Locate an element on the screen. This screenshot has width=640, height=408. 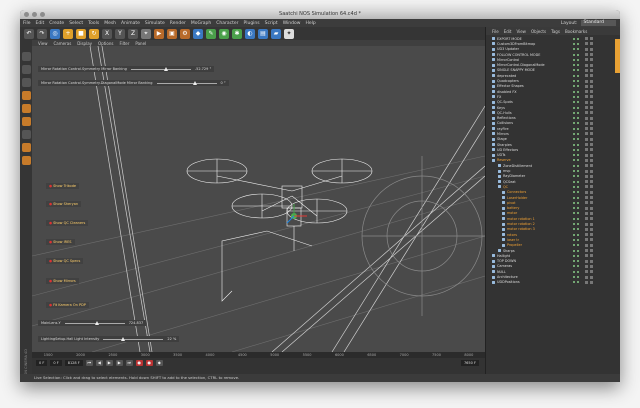
spline-icon: ✎ is located at coordinates (211, 33).